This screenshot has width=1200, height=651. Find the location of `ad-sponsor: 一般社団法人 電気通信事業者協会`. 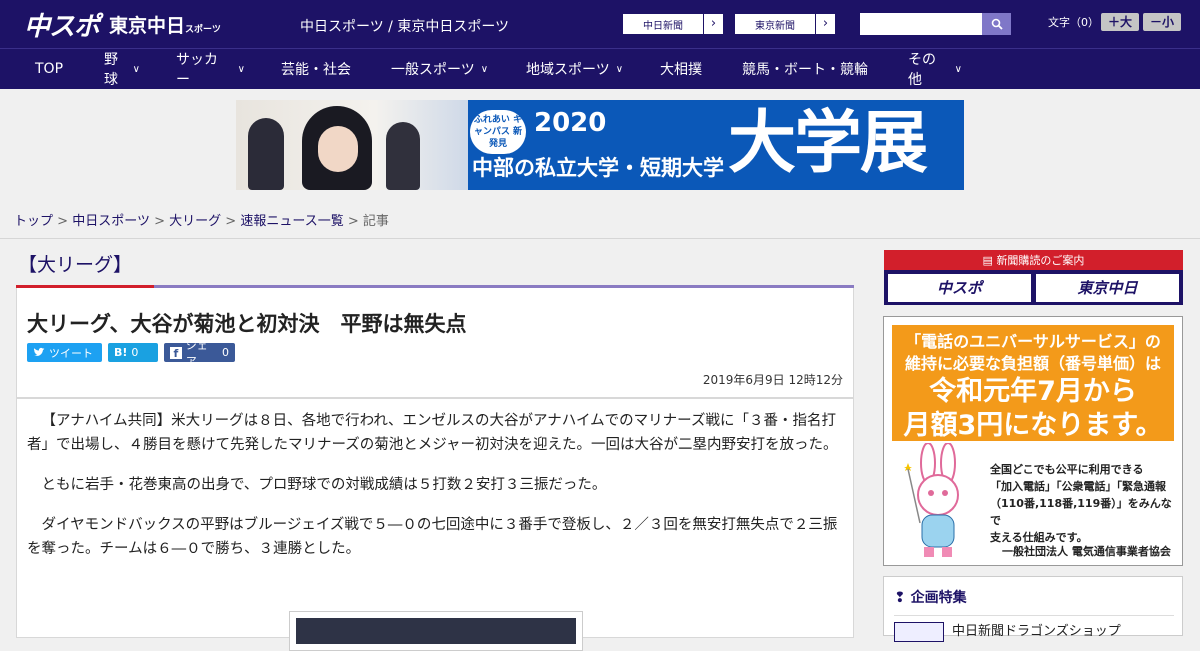

ad-sponsor: 一般社団法人 電気通信事業者協会 is located at coordinates (1086, 551).